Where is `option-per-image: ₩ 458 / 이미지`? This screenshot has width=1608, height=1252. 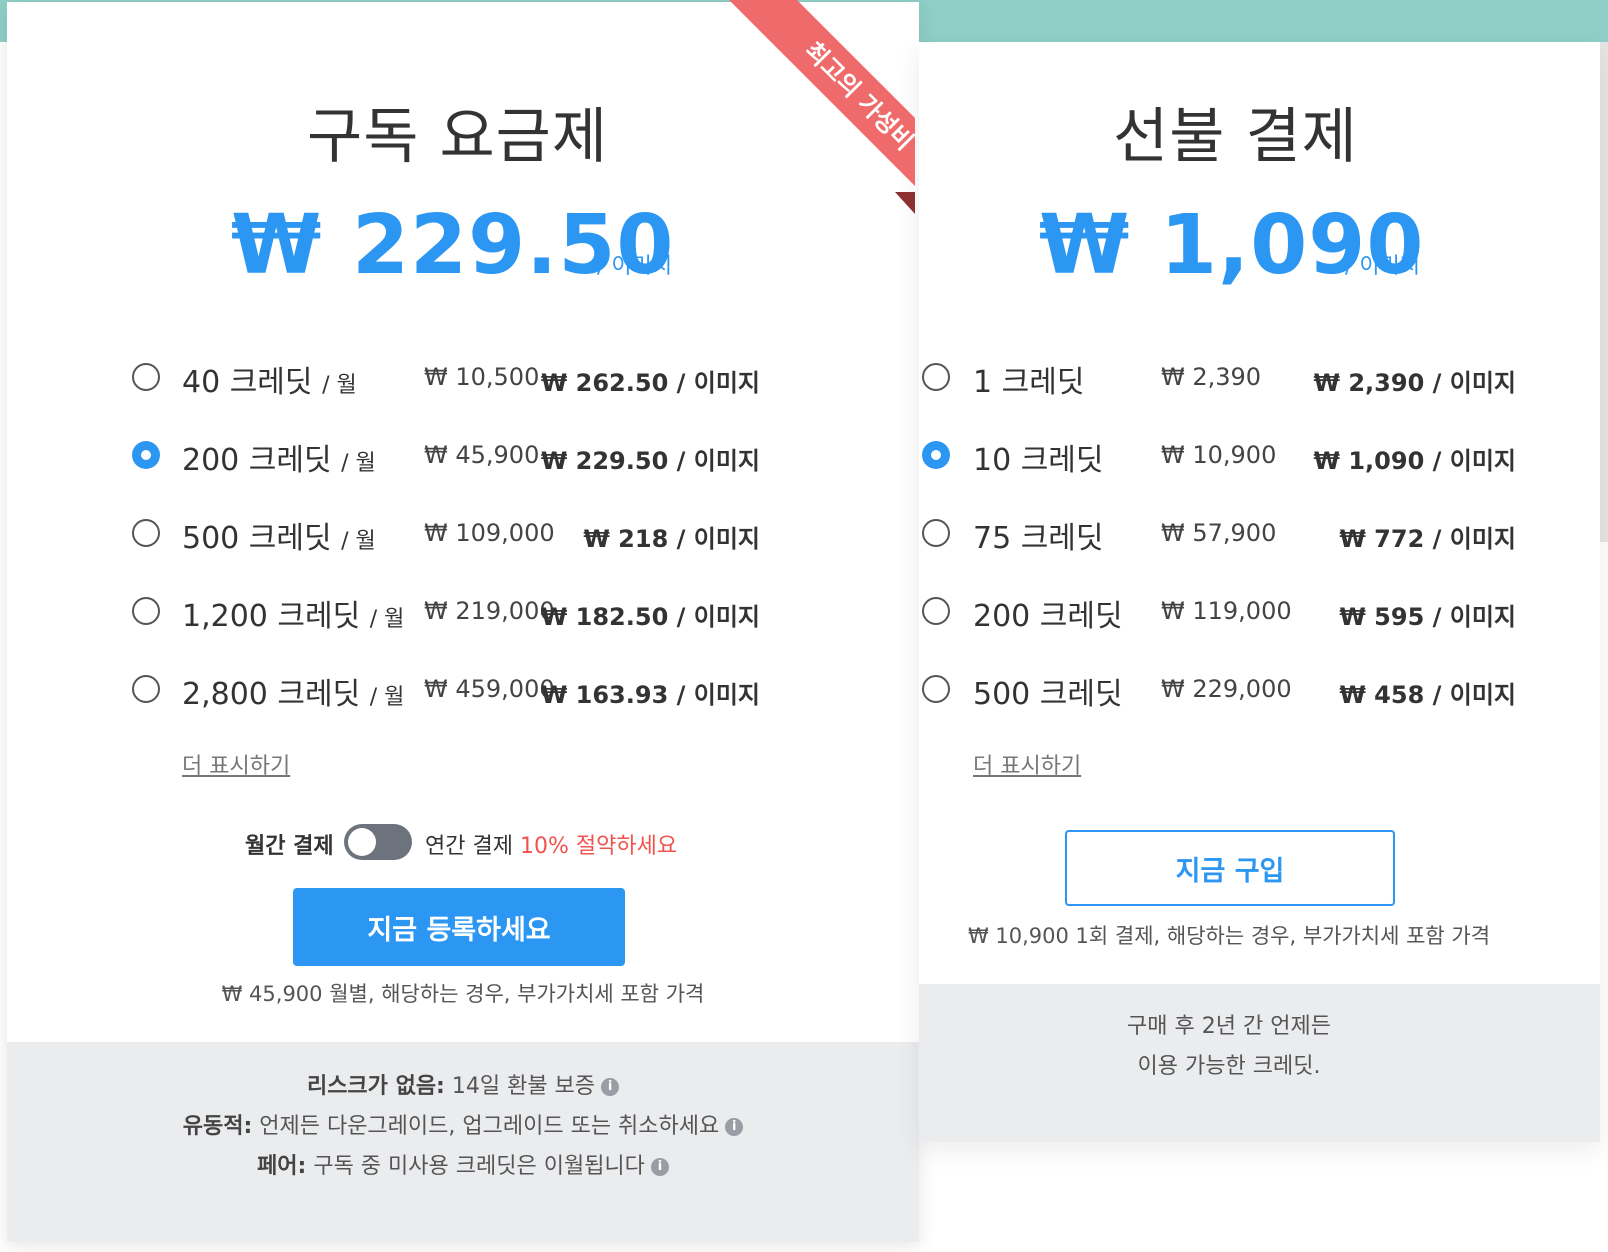
option-per-image: ₩ 458 / 이미지 is located at coordinates (1427, 695).